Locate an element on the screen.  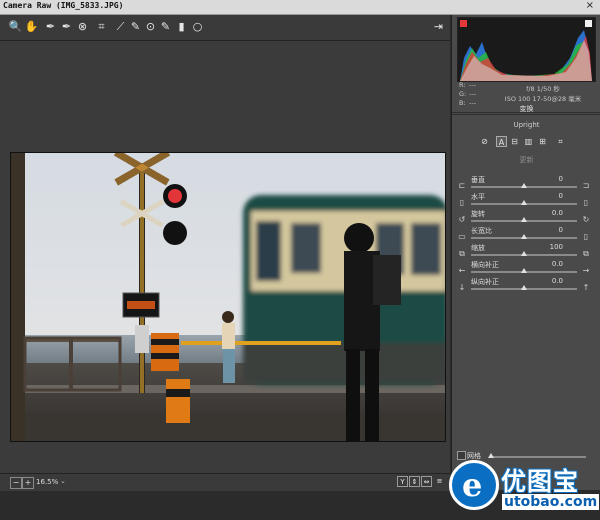
toolbar: 🔍 ✋ ✒ ✒ ⊗ ⌗ ⟋ ✎ ⊙ ✎ ▮ ○ ⇥ is located at coordinates (225, 28).